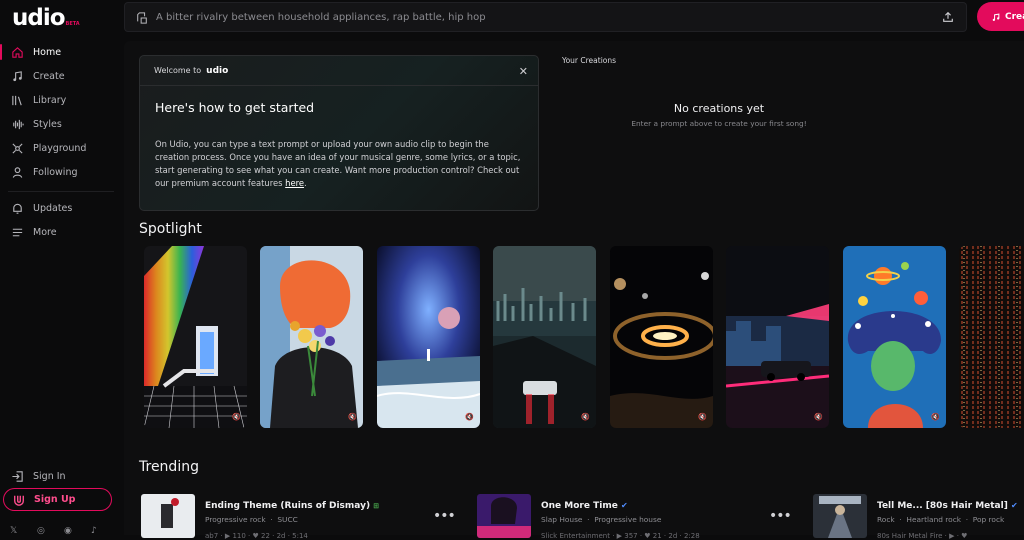  I want to click on spotlight-title: Spotlight, so click(170, 229).